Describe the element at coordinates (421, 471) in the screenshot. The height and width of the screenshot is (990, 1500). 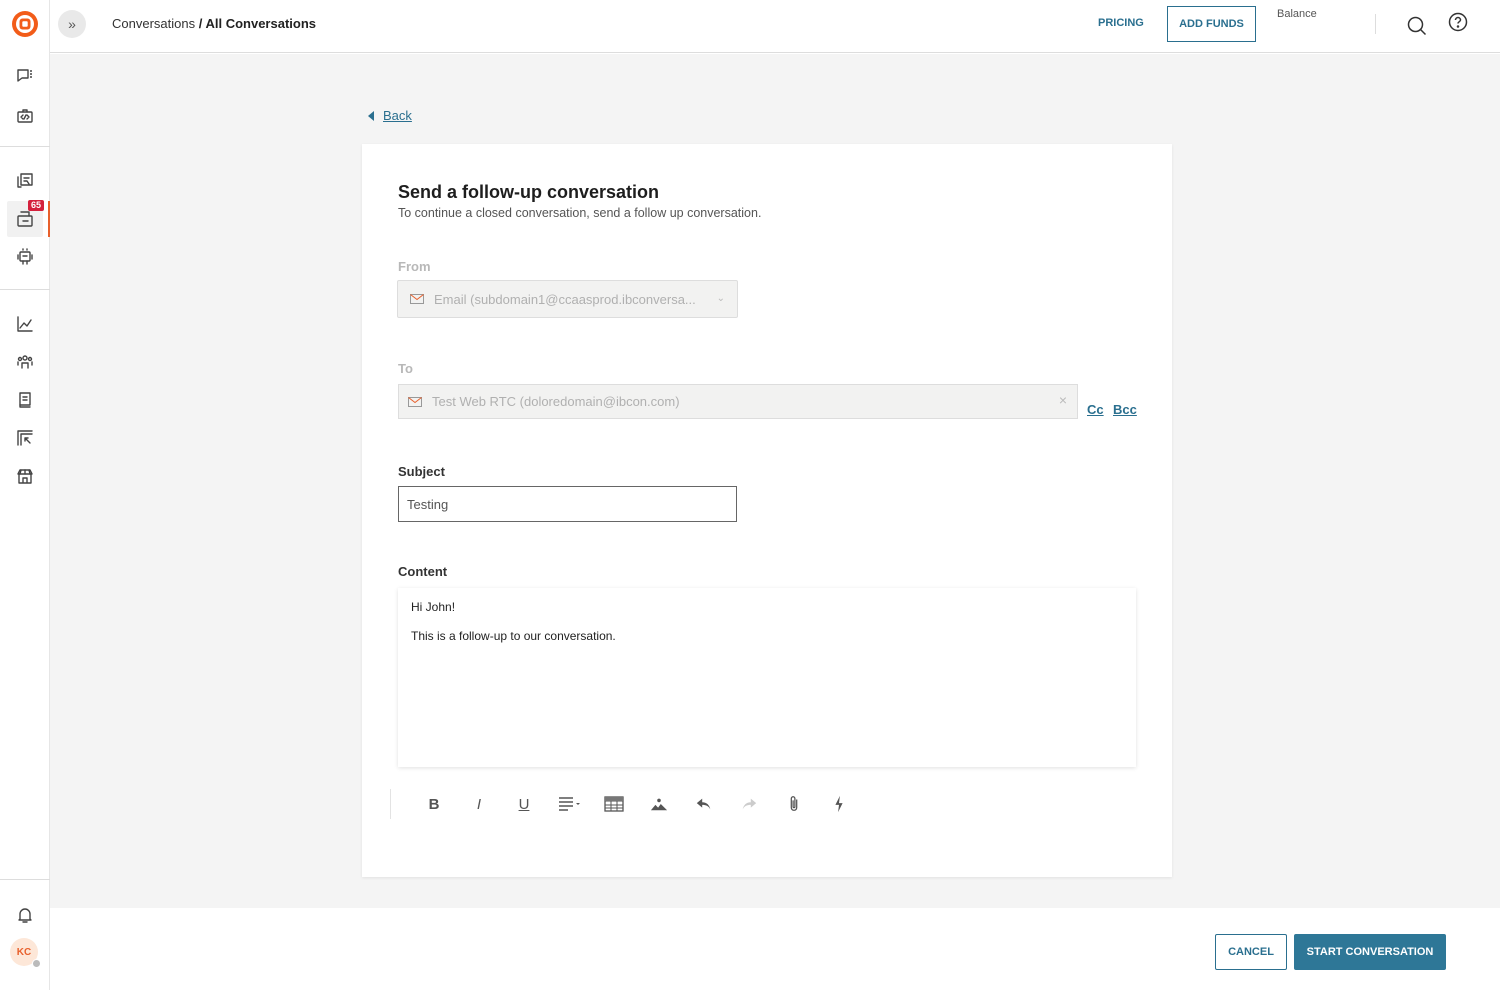
I see `subject-label: Subject` at that location.